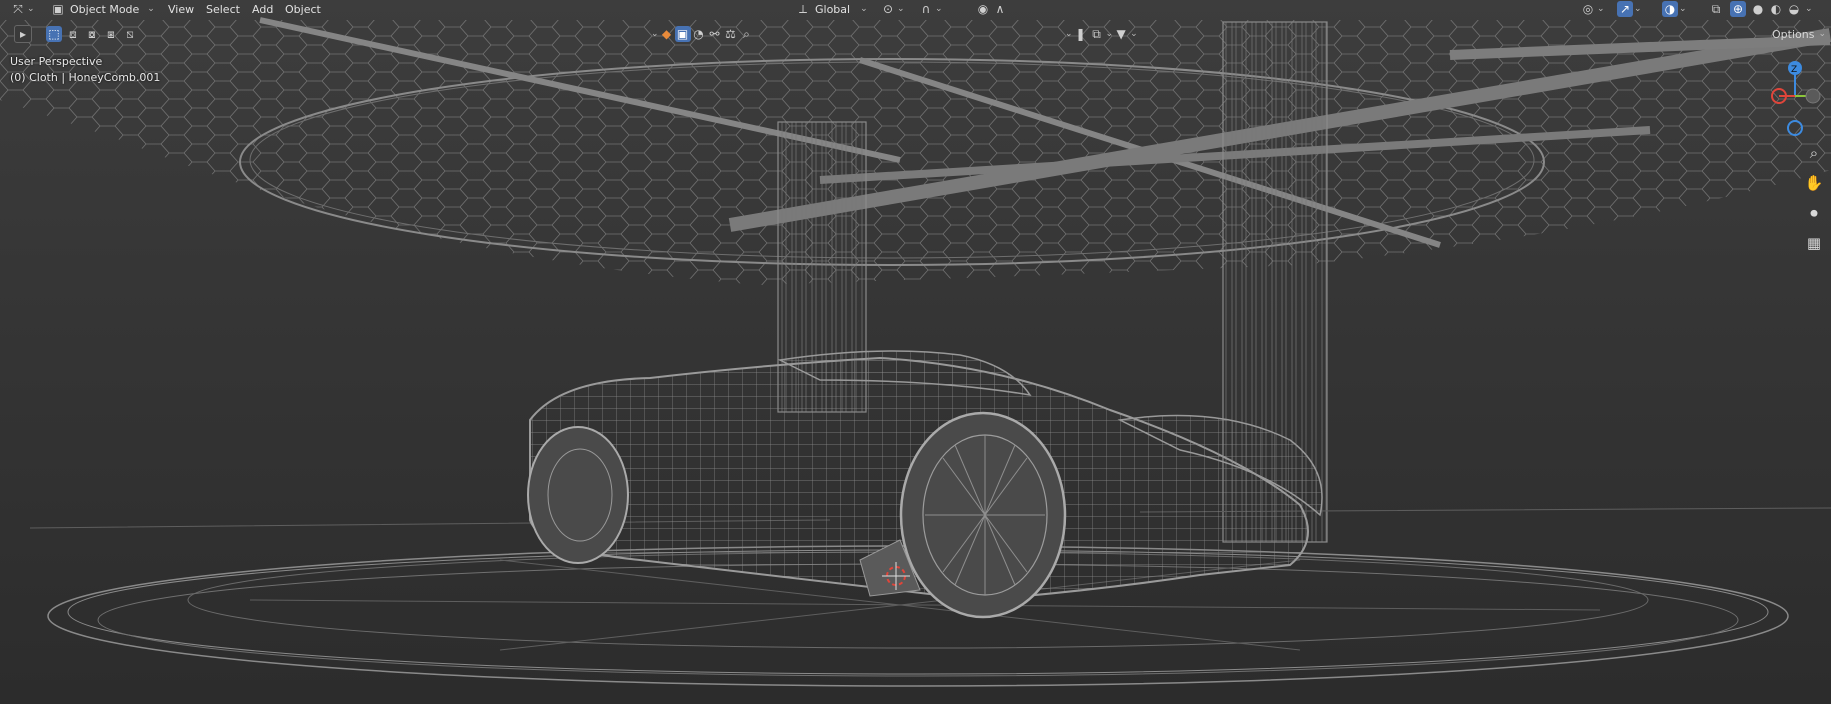 The image size is (1831, 704). I want to click on collection-icon: ⧉, so click(1097, 34).